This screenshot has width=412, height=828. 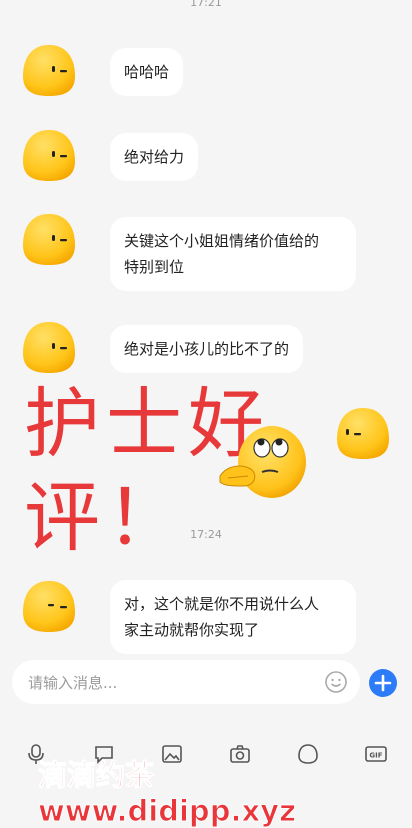 What do you see at coordinates (233, 617) in the screenshot?
I see `message-bubble: 对，这个就是你不用说什么人 家主动就帮你实现了` at bounding box center [233, 617].